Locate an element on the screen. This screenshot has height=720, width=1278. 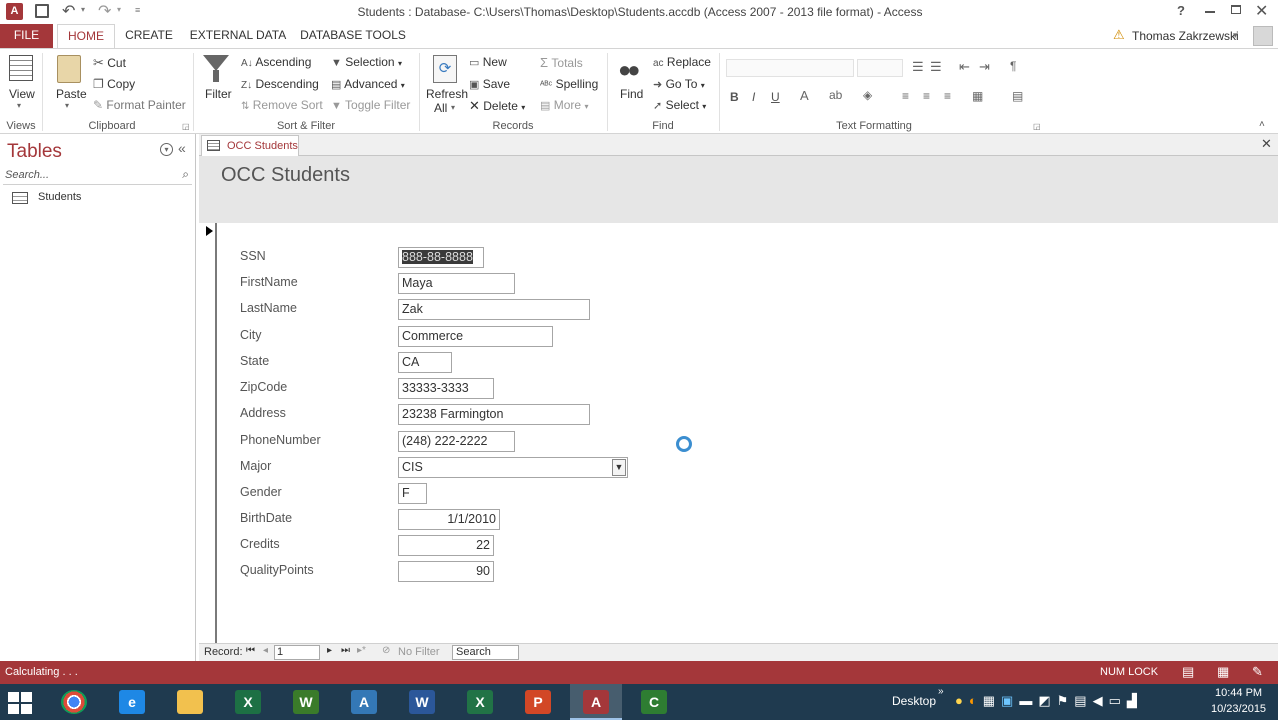
redo-dropdown-icon: ▾ is located at coordinates (119, 9).